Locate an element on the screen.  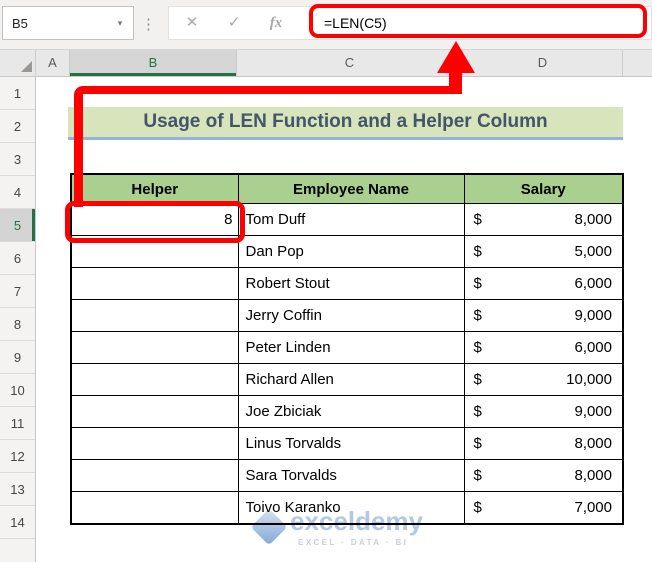
column-header-b: B is located at coordinates (153, 63).